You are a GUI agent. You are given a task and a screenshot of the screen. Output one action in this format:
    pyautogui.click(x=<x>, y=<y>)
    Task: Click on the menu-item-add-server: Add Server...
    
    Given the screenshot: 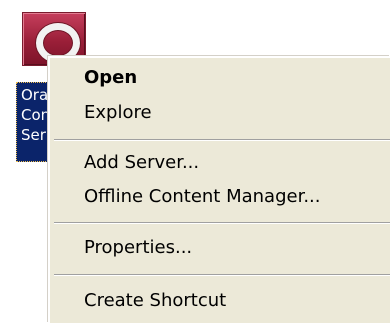 What is the action you would take?
    pyautogui.click(x=141, y=163)
    